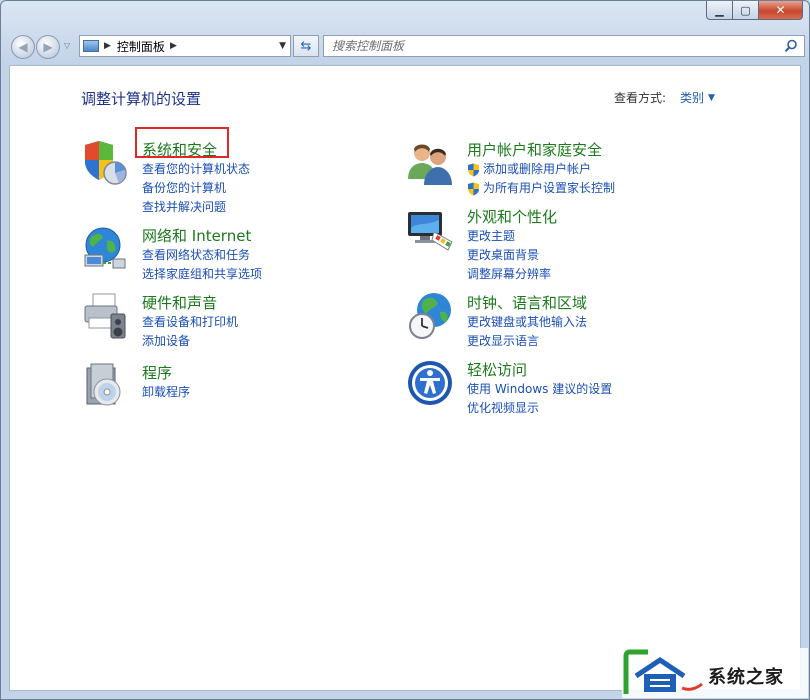  I want to click on recent-pages-dropdown-icon: ▽, so click(67, 45).